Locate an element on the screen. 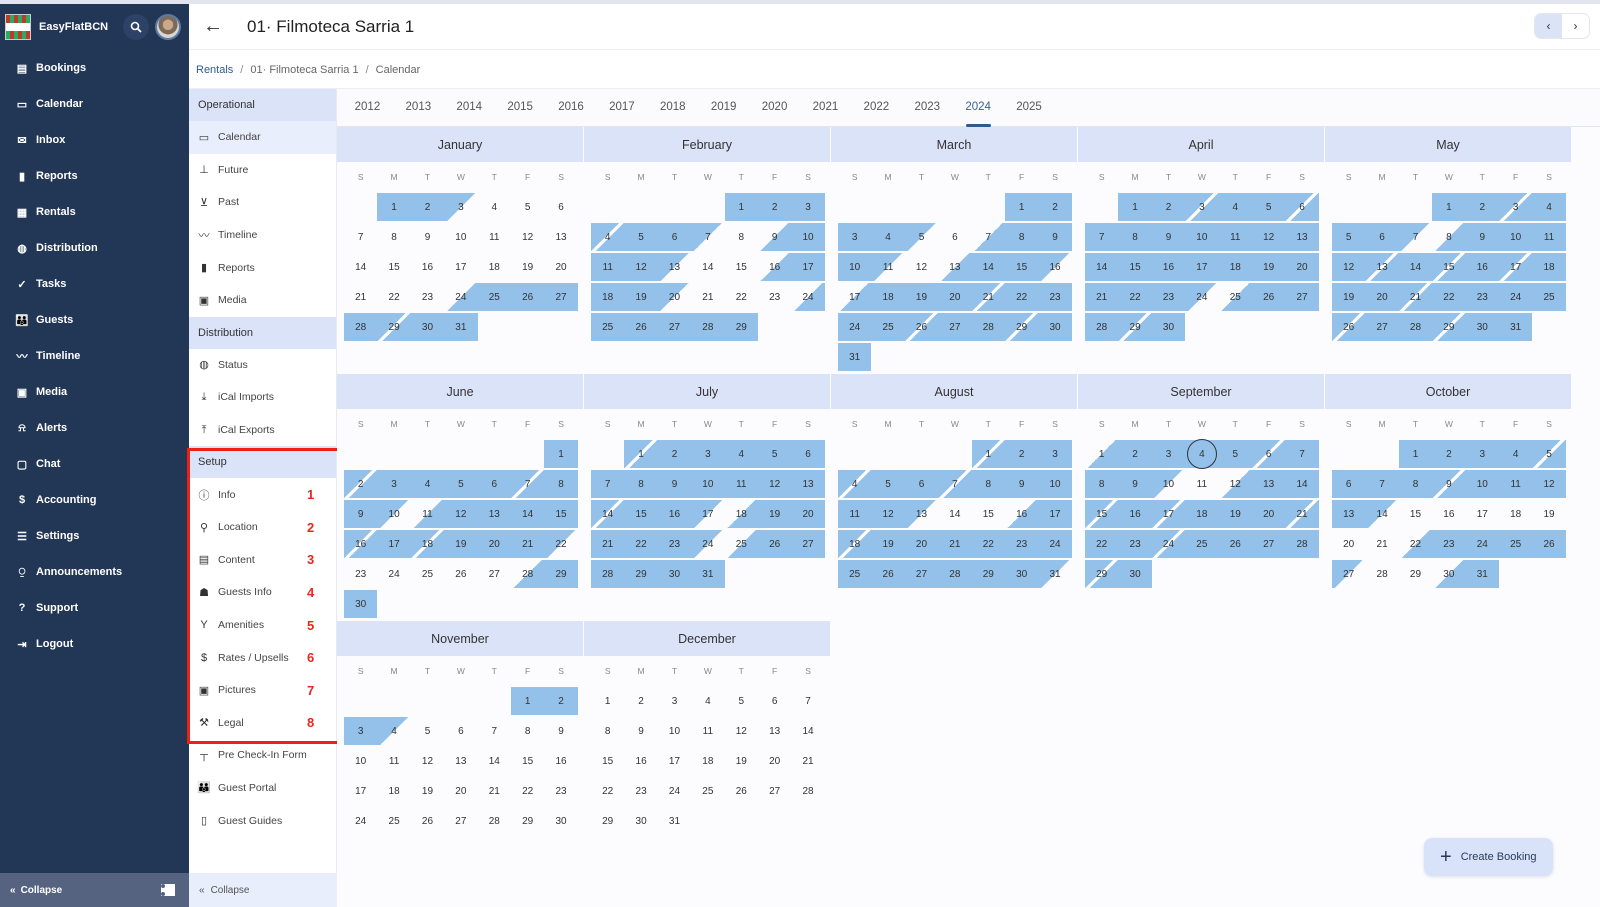 The height and width of the screenshot is (907, 1600). year-tab-2012: 2012 is located at coordinates (367, 108).